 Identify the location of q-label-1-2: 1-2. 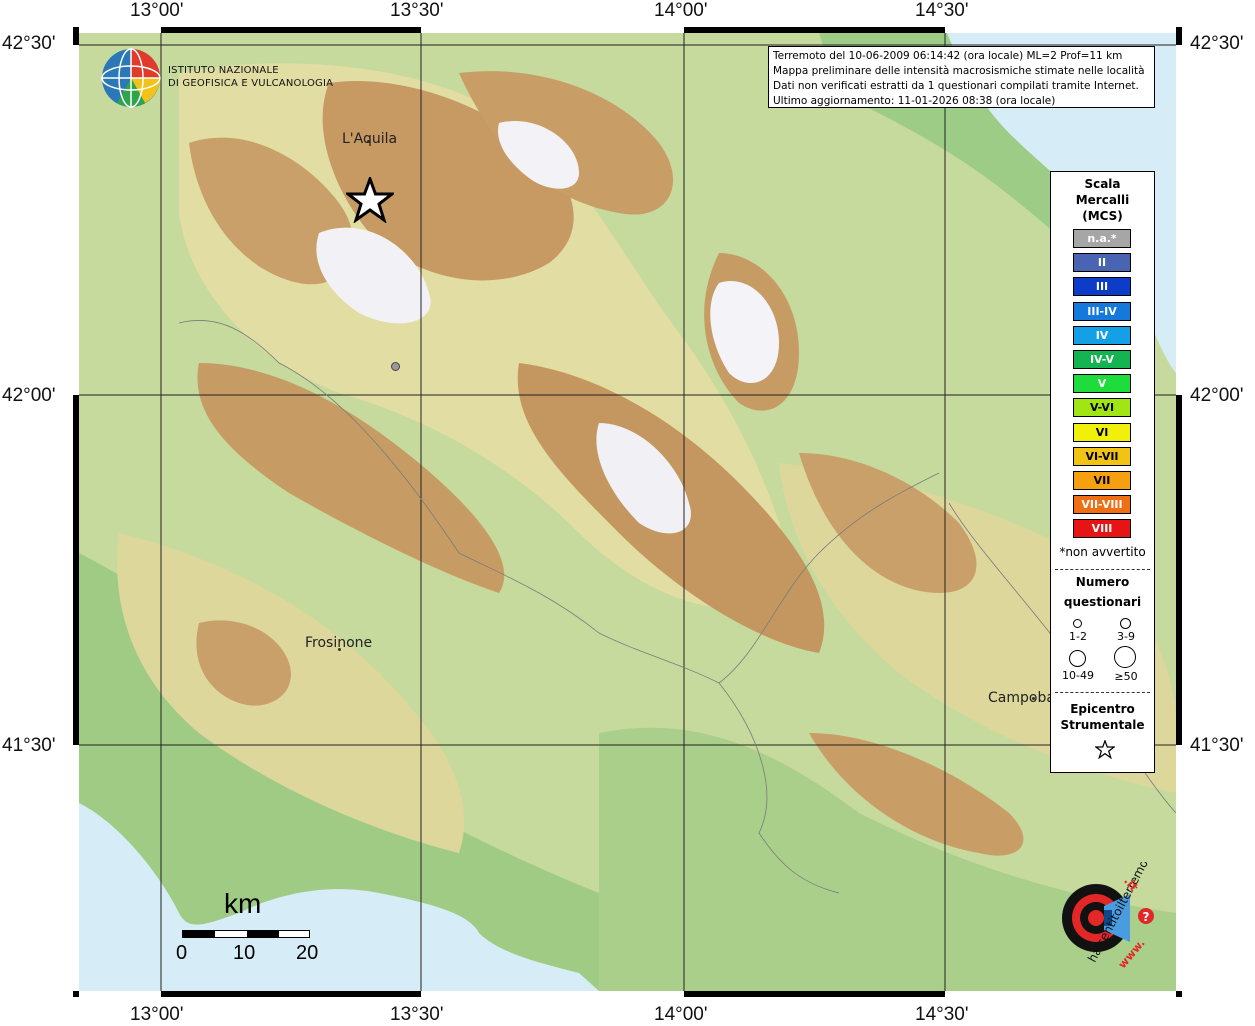
(1078, 636).